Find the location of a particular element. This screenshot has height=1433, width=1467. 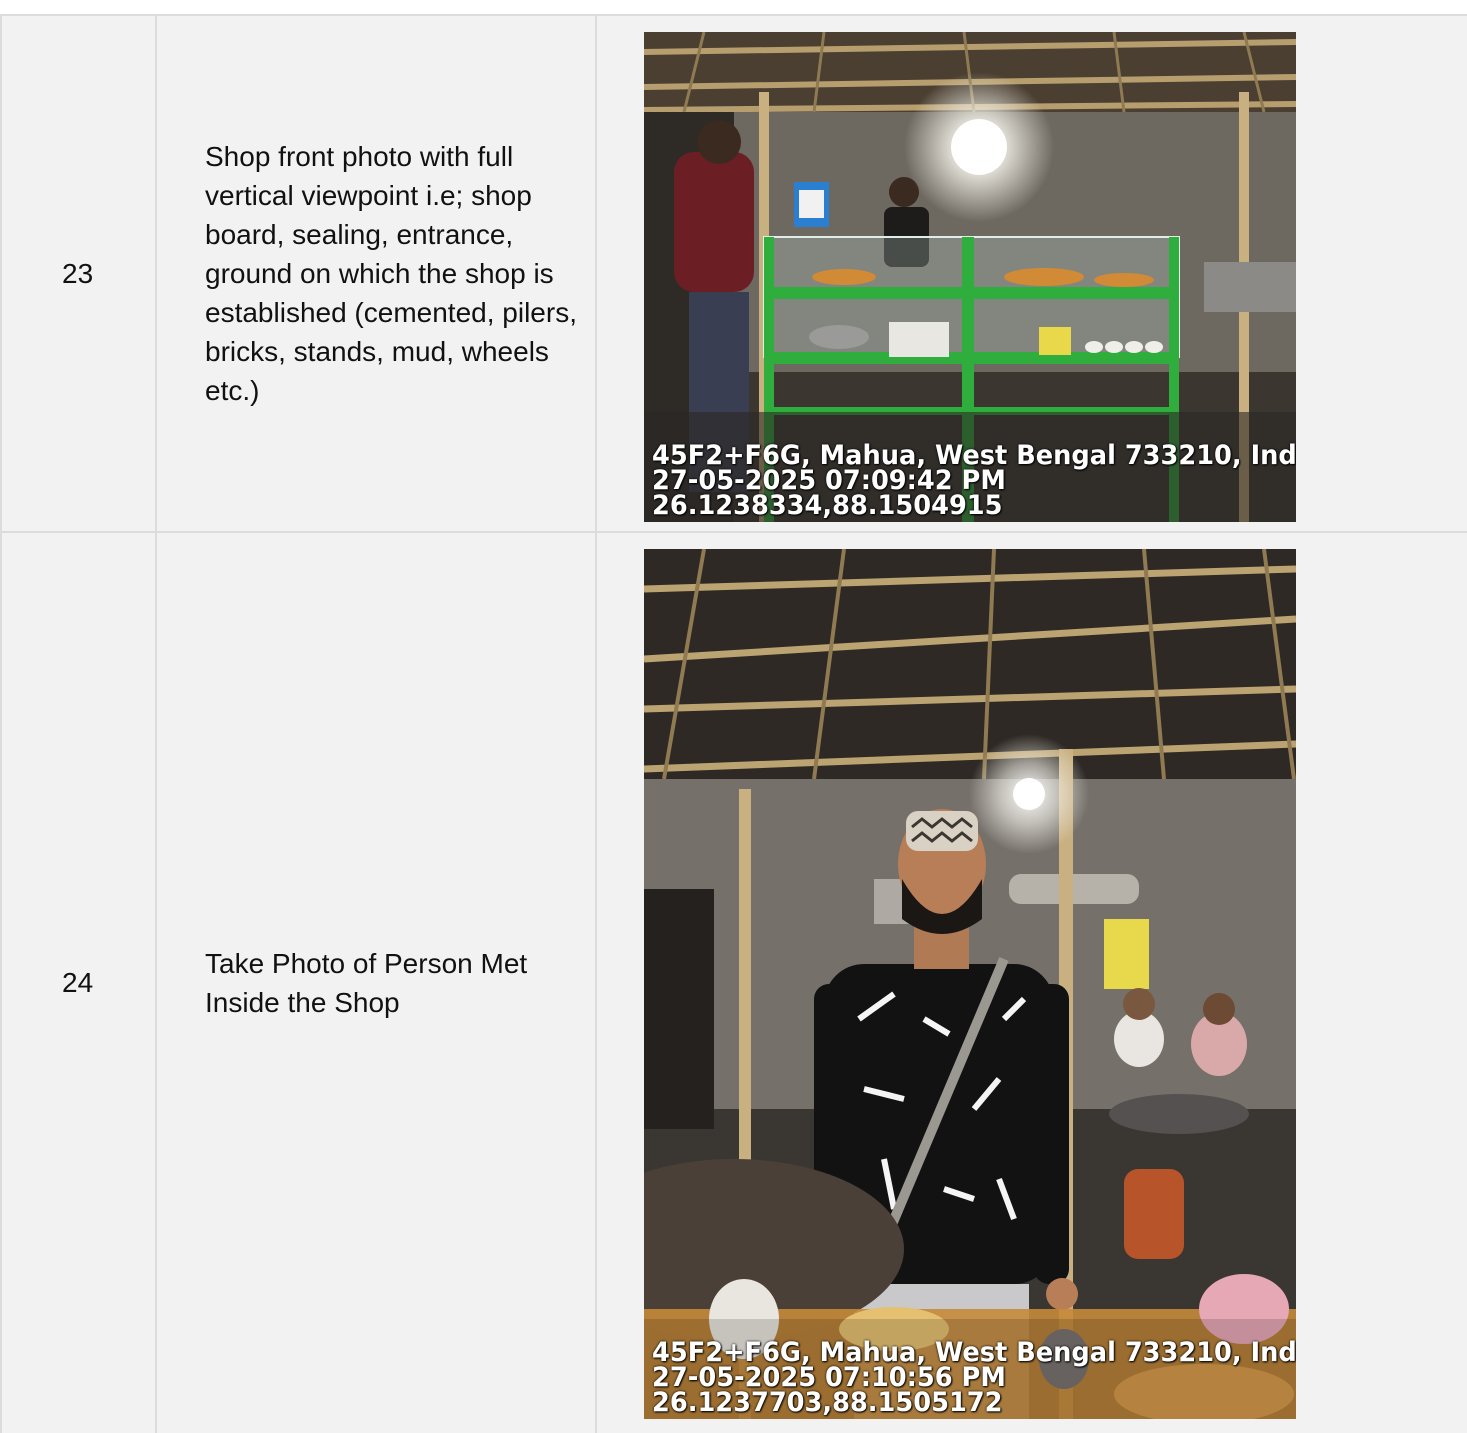

row-number: 24 is located at coordinates (78, 983).